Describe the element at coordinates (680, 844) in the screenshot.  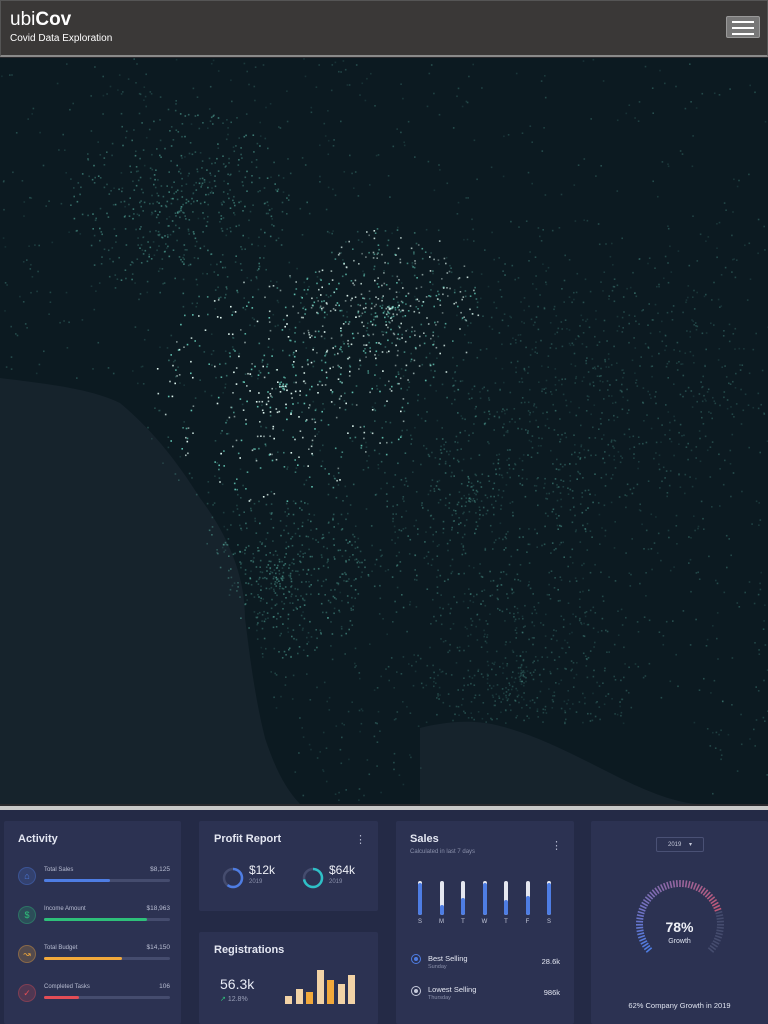
I see `year-select: 2019 ▾` at that location.